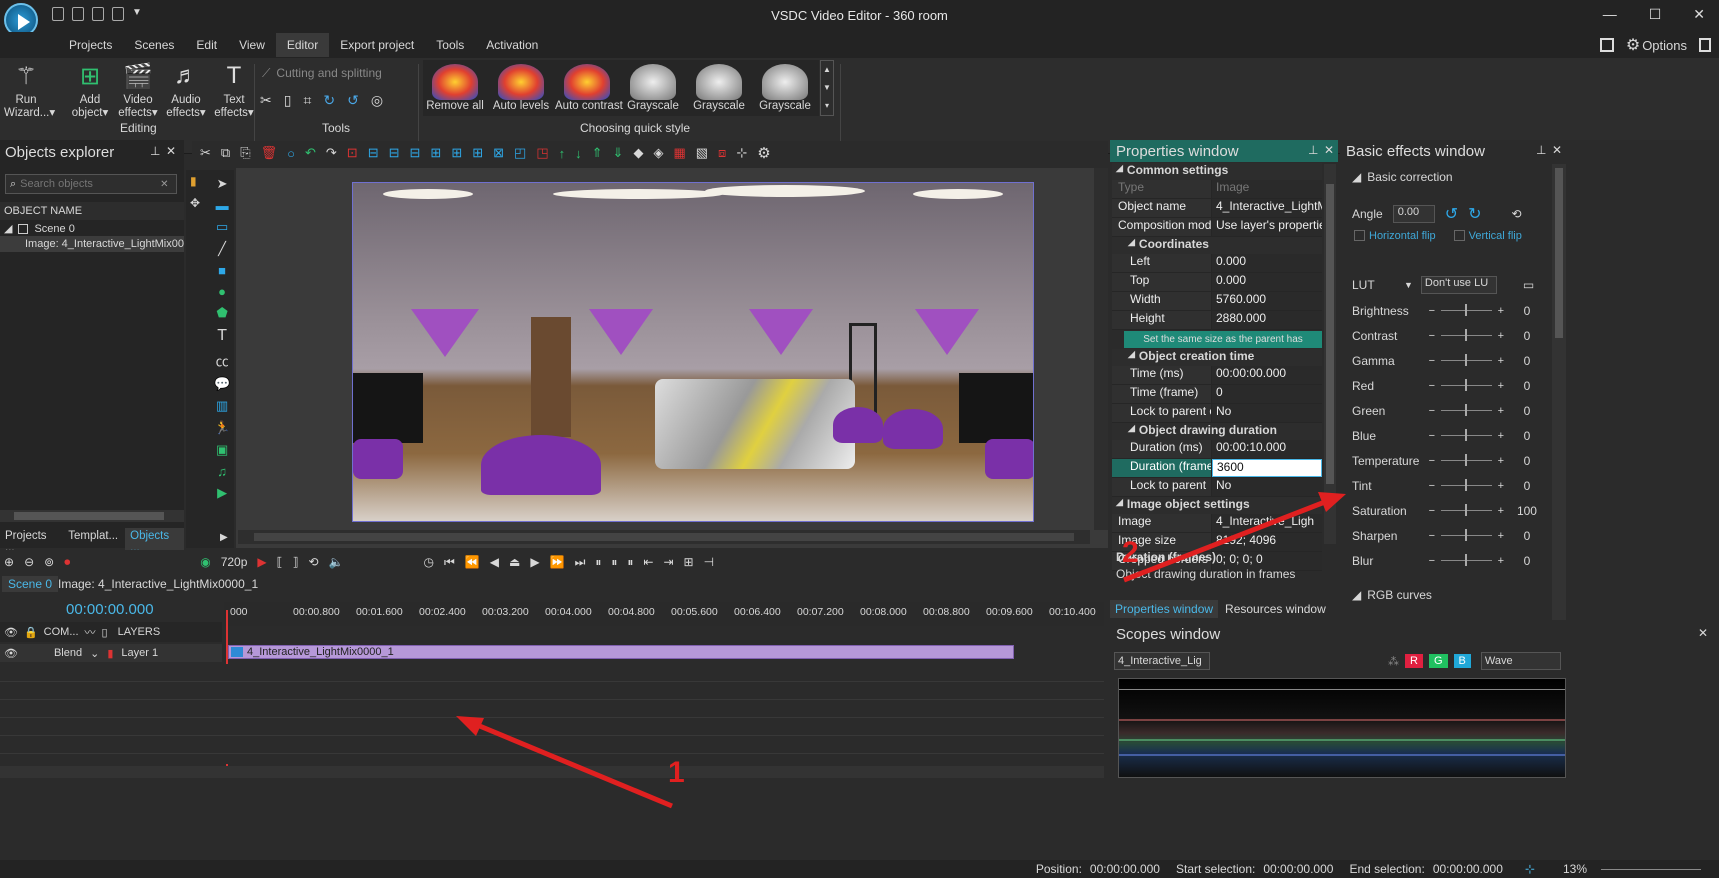 The height and width of the screenshot is (878, 1719). I want to click on zoom-slider, so click(1651, 869).